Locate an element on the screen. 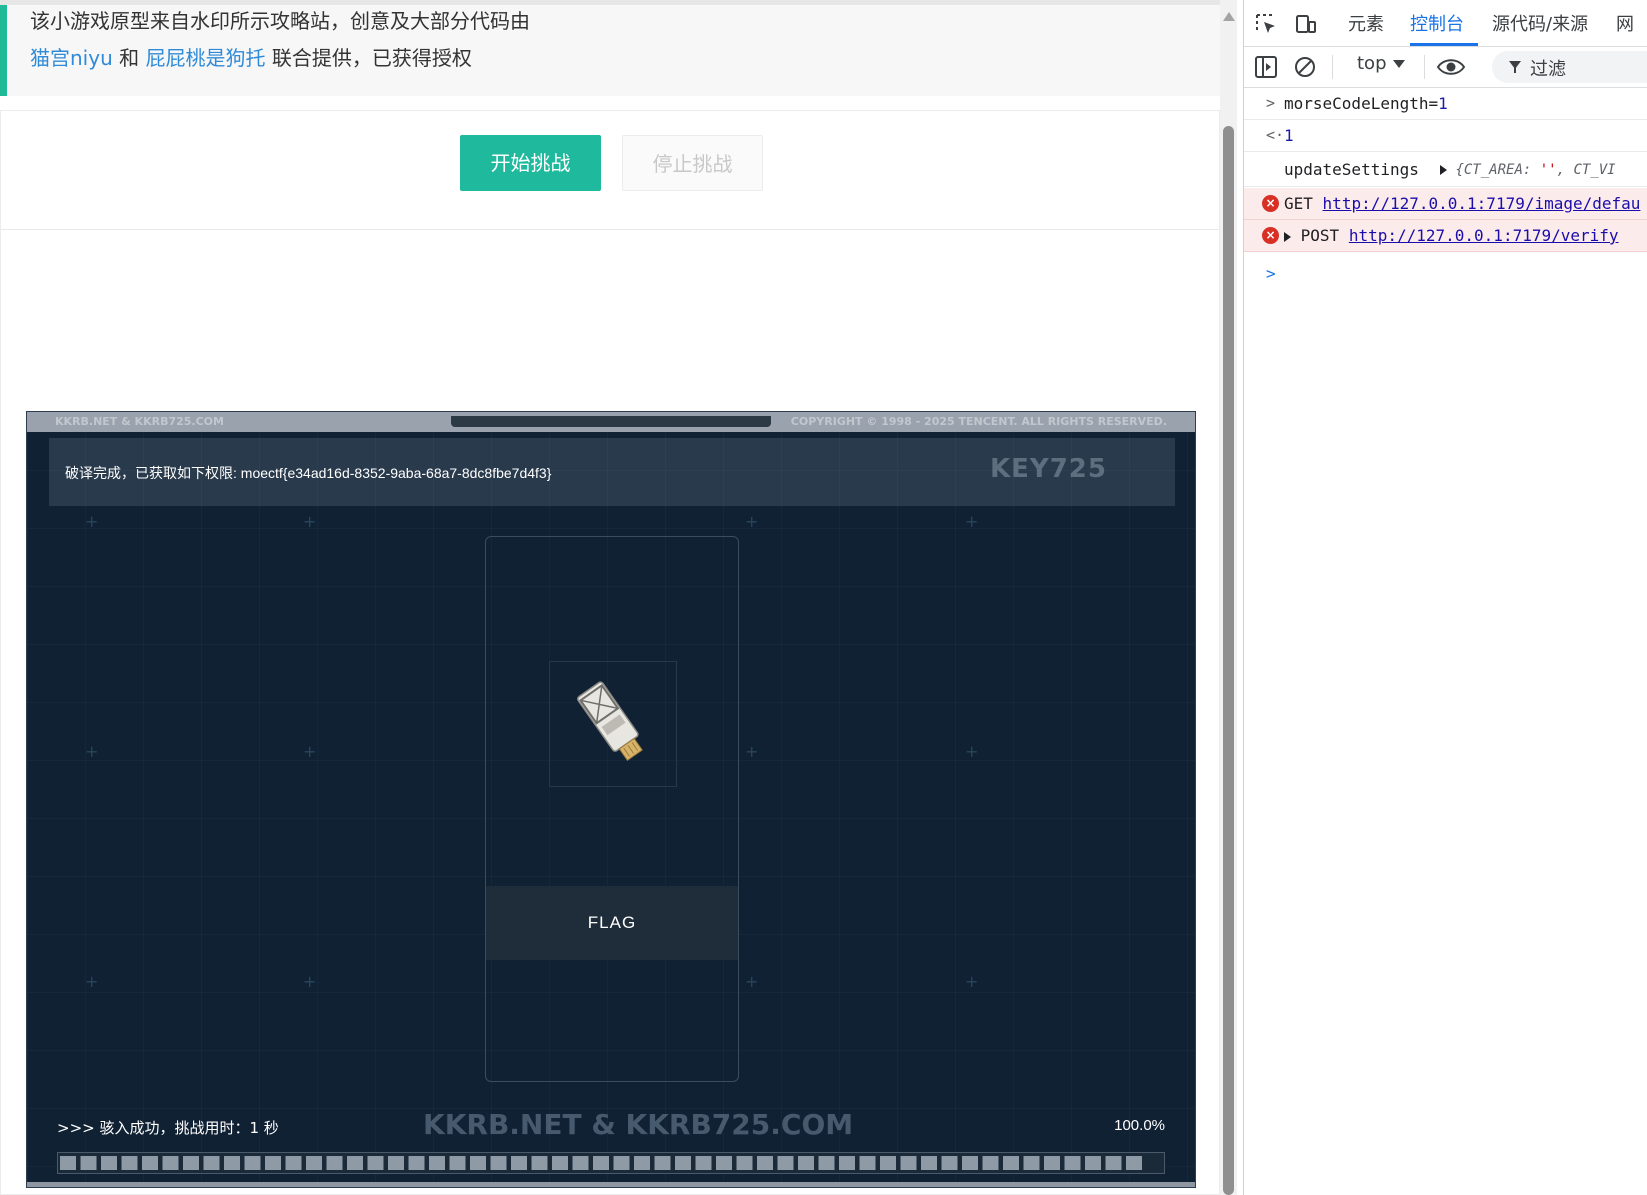 The height and width of the screenshot is (1195, 1647). clear-console-icon is located at coordinates (1305, 67).